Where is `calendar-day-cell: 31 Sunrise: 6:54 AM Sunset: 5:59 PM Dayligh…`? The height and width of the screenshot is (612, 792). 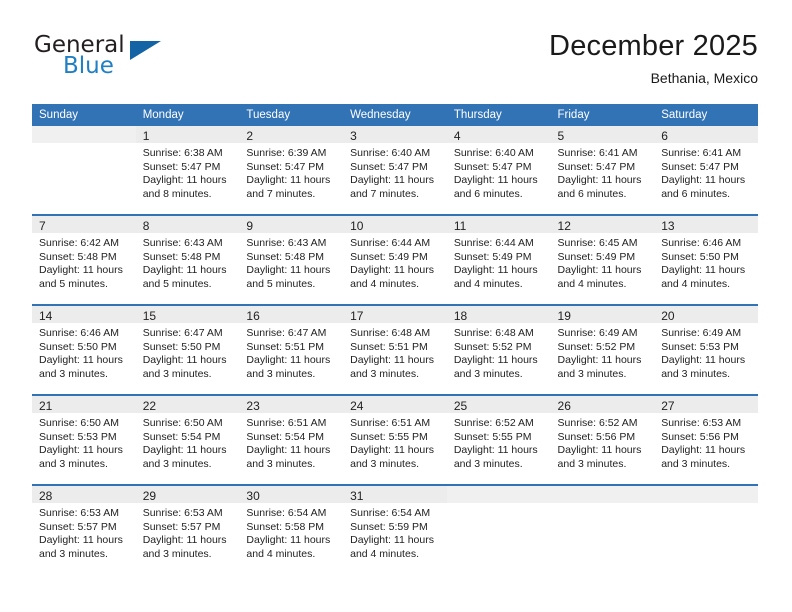
calendar-day-cell: 31 Sunrise: 6:54 AM Sunset: 5:59 PM Dayligh… is located at coordinates (395, 529).